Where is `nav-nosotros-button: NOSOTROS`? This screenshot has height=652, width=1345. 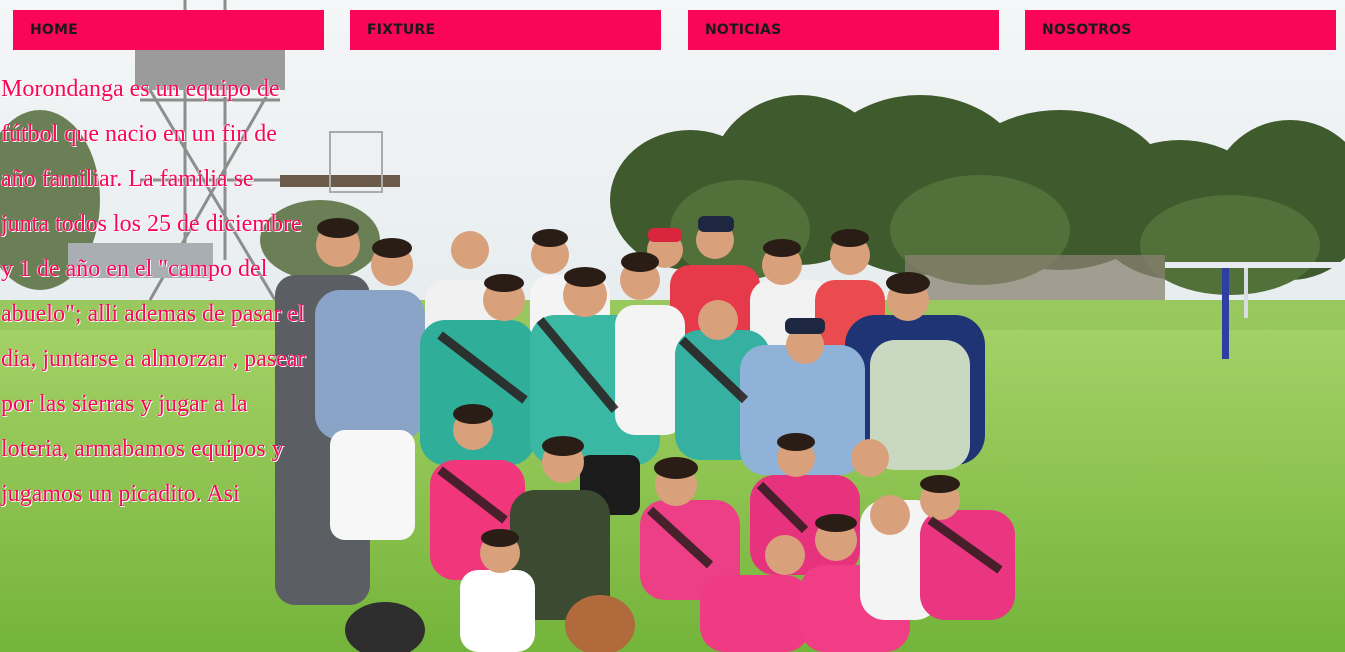
nav-nosotros-button: NOSOTROS is located at coordinates (1180, 30).